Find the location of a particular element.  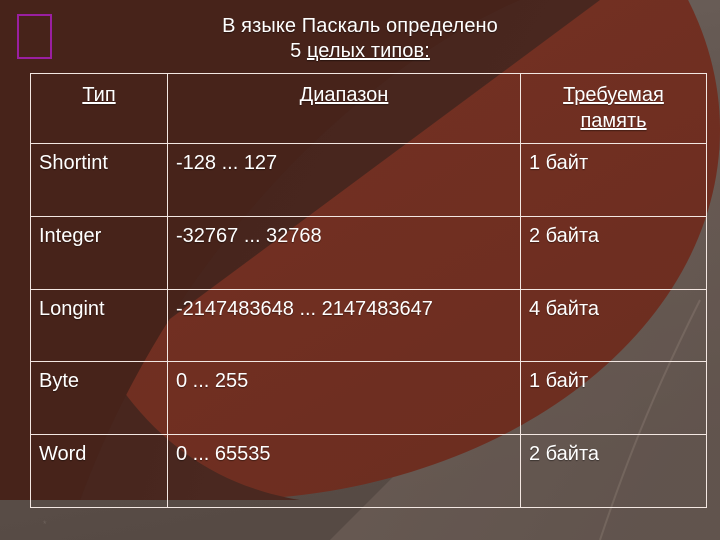

table-row: Integer -32767 ... 32768 2 байта is located at coordinates (368, 252).